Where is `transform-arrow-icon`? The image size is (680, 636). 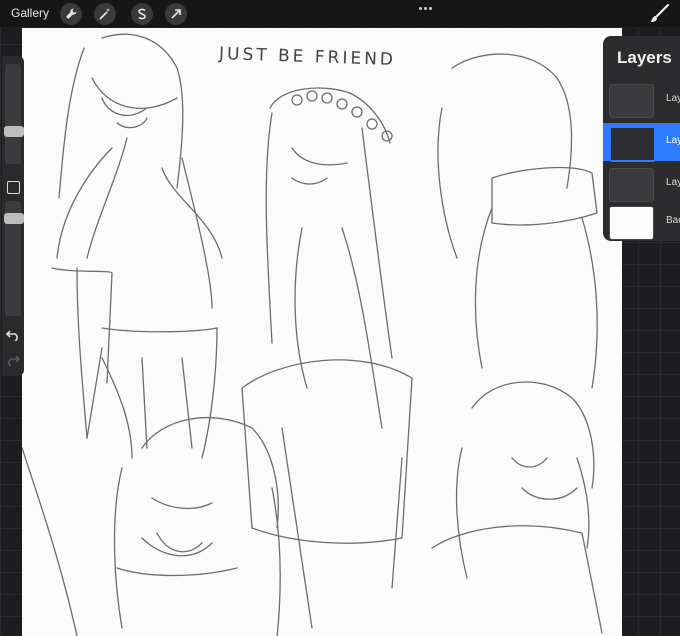 transform-arrow-icon is located at coordinates (176, 14).